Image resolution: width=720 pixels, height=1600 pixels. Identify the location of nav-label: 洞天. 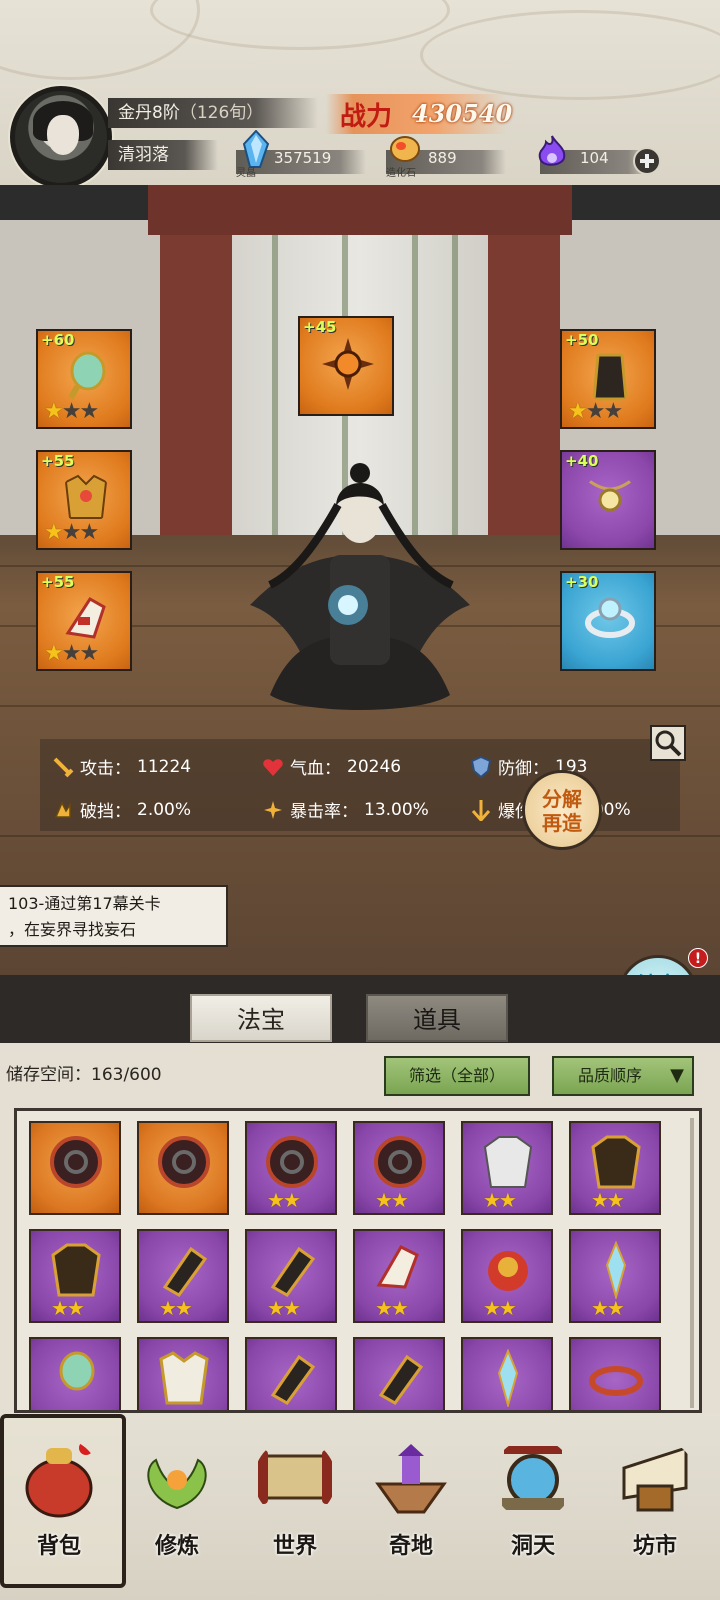
(532, 1546).